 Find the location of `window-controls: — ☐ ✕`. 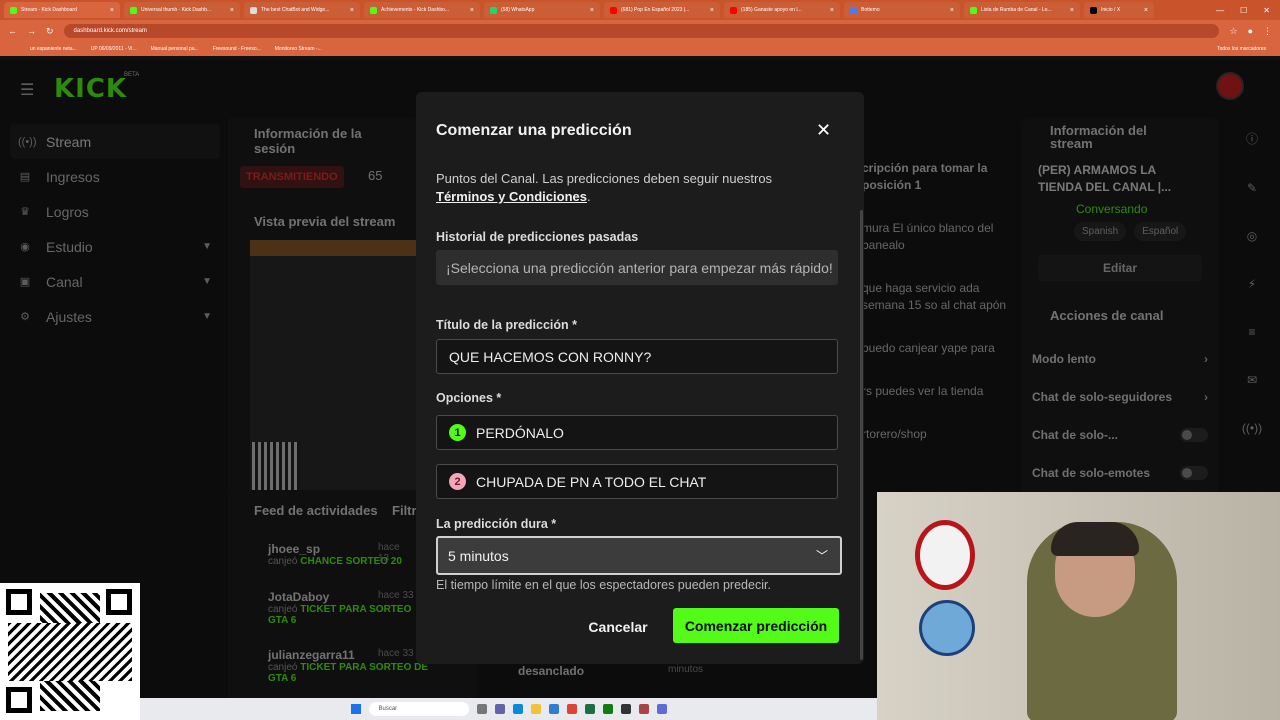

window-controls: — ☐ ✕ is located at coordinates (1248, 10).